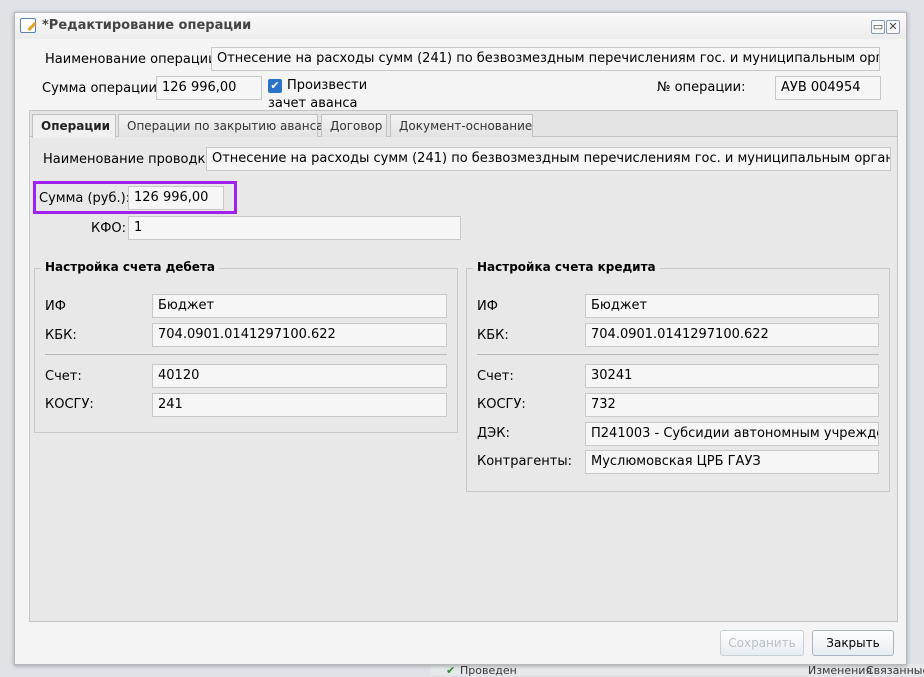 Image resolution: width=924 pixels, height=677 pixels. I want to click on credit-if-input: Бюджет, so click(732, 306).